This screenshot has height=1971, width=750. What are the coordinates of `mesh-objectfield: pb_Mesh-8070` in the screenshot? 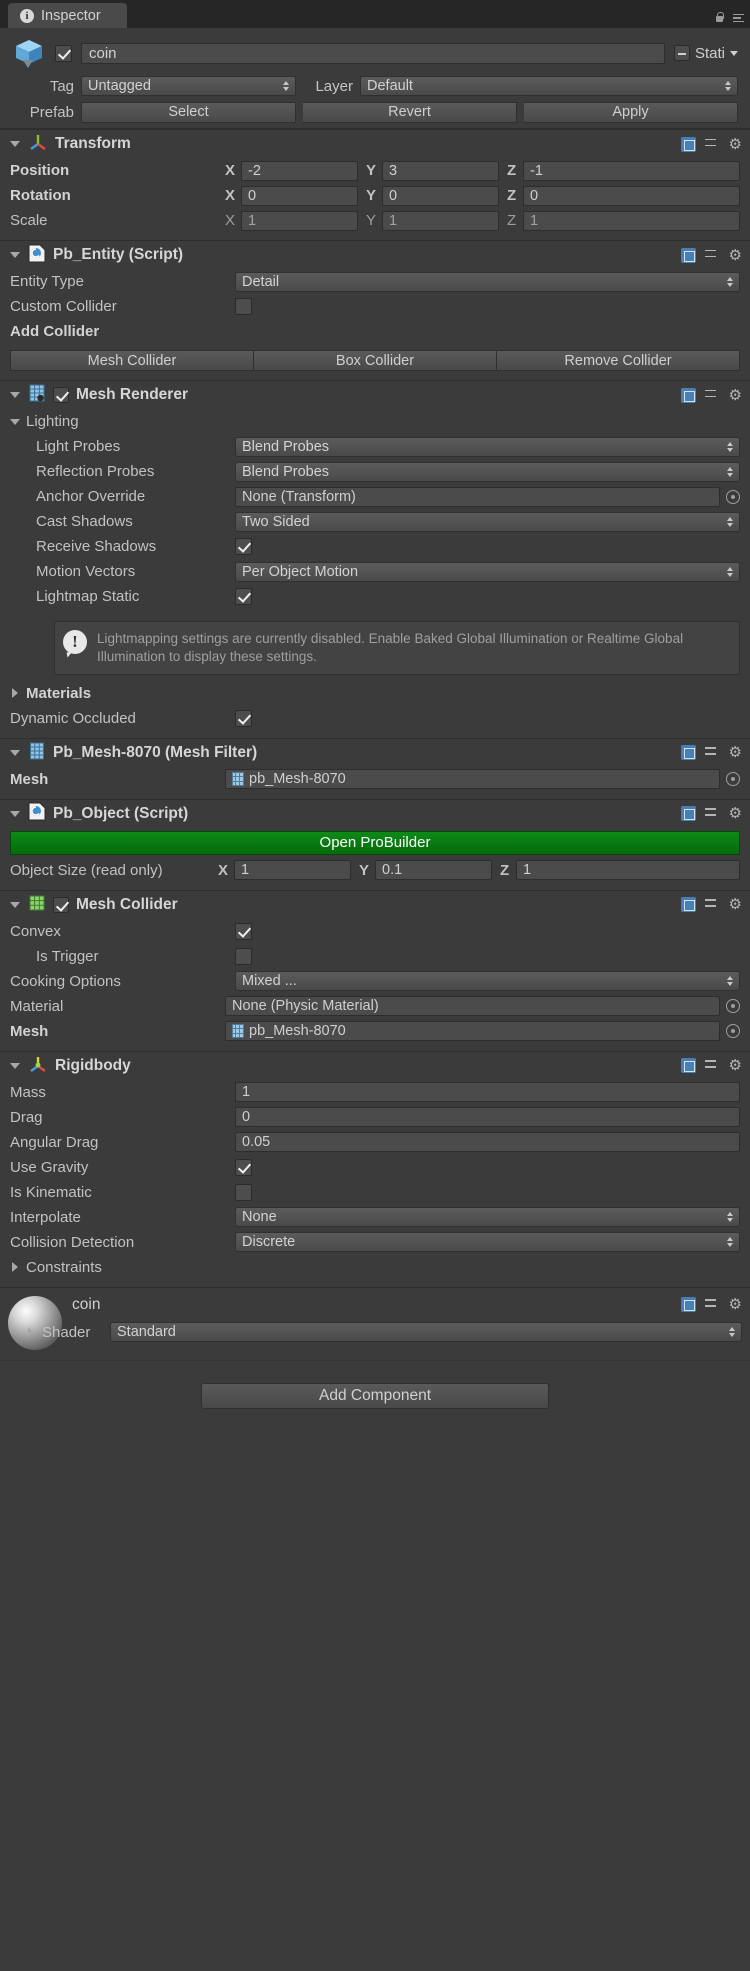 It's located at (472, 779).